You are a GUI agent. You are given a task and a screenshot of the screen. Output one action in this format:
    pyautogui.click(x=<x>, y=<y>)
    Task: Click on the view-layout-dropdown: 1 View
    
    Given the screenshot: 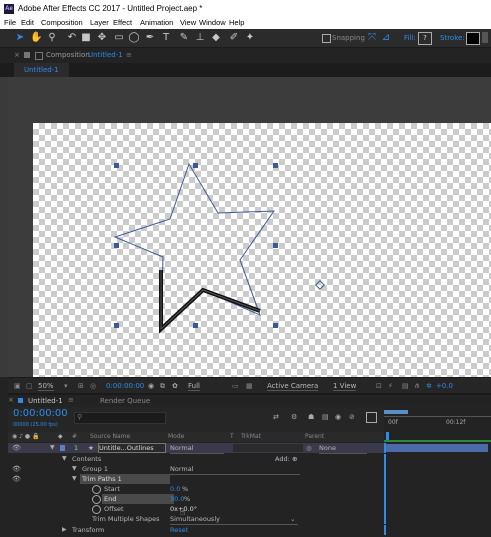 What is the action you would take?
    pyautogui.click(x=345, y=386)
    